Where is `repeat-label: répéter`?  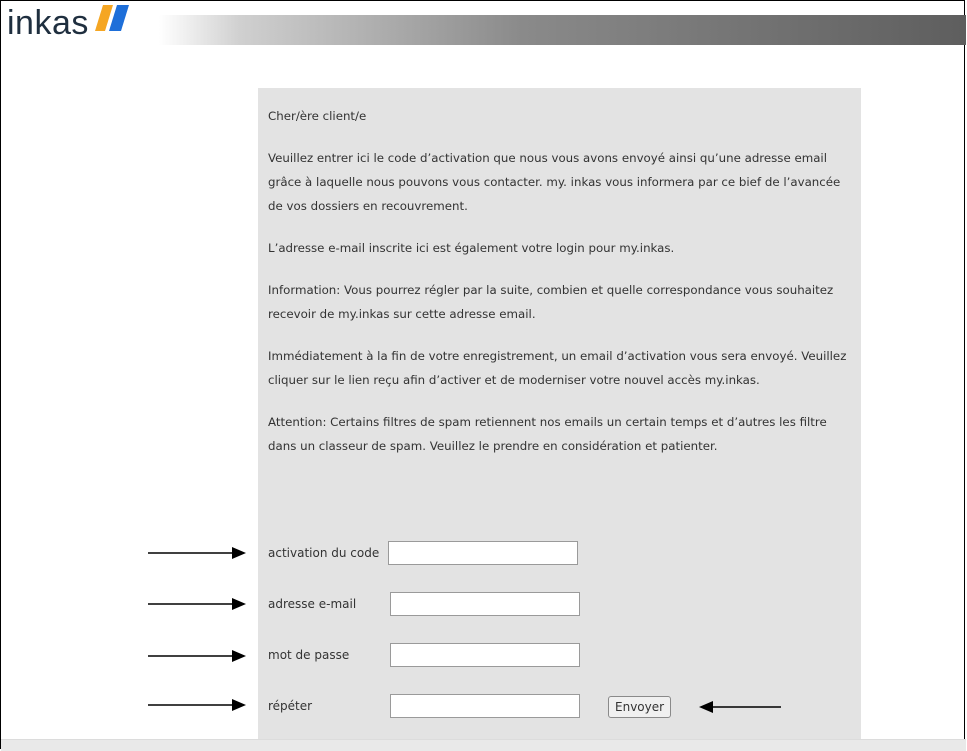 repeat-label: répéter is located at coordinates (290, 706).